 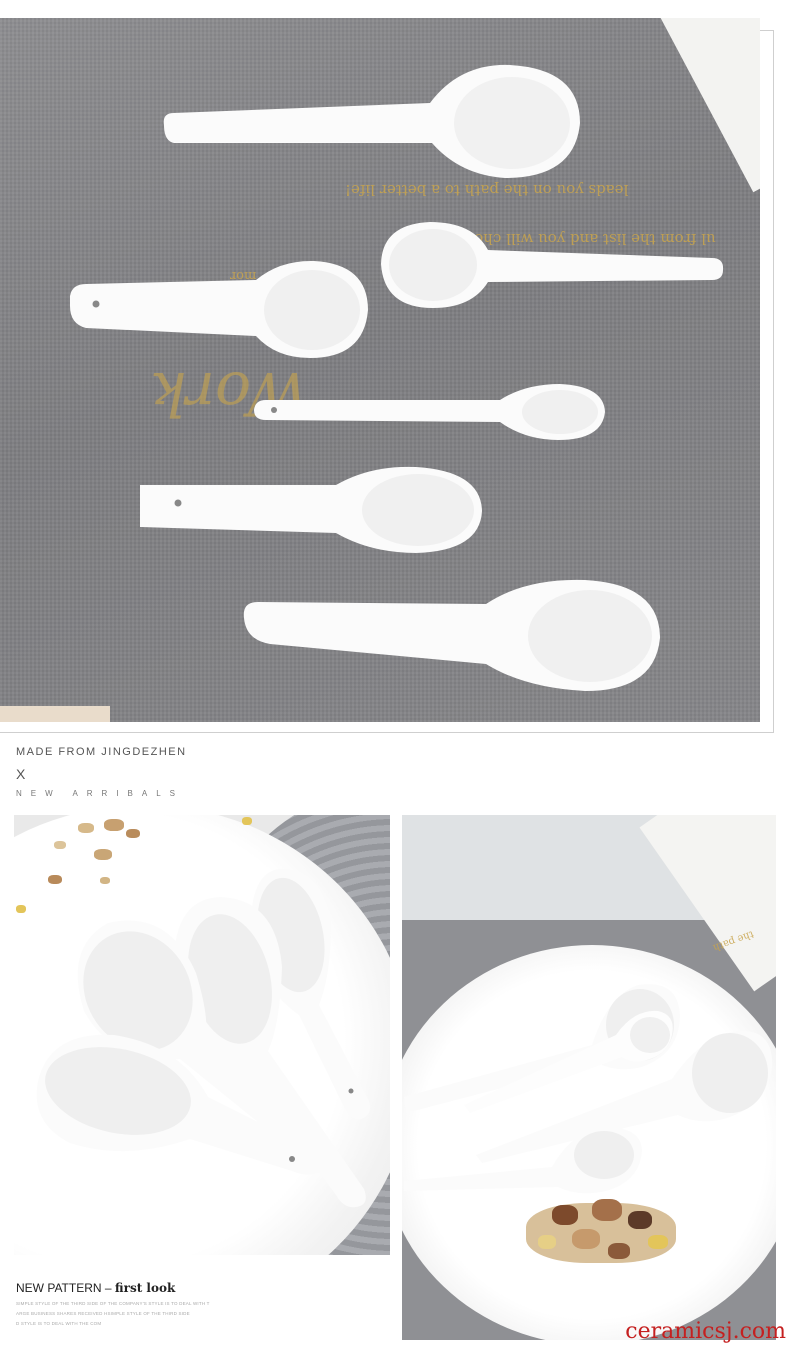 I want to click on pattern-first-look: first look, so click(x=145, y=1288).